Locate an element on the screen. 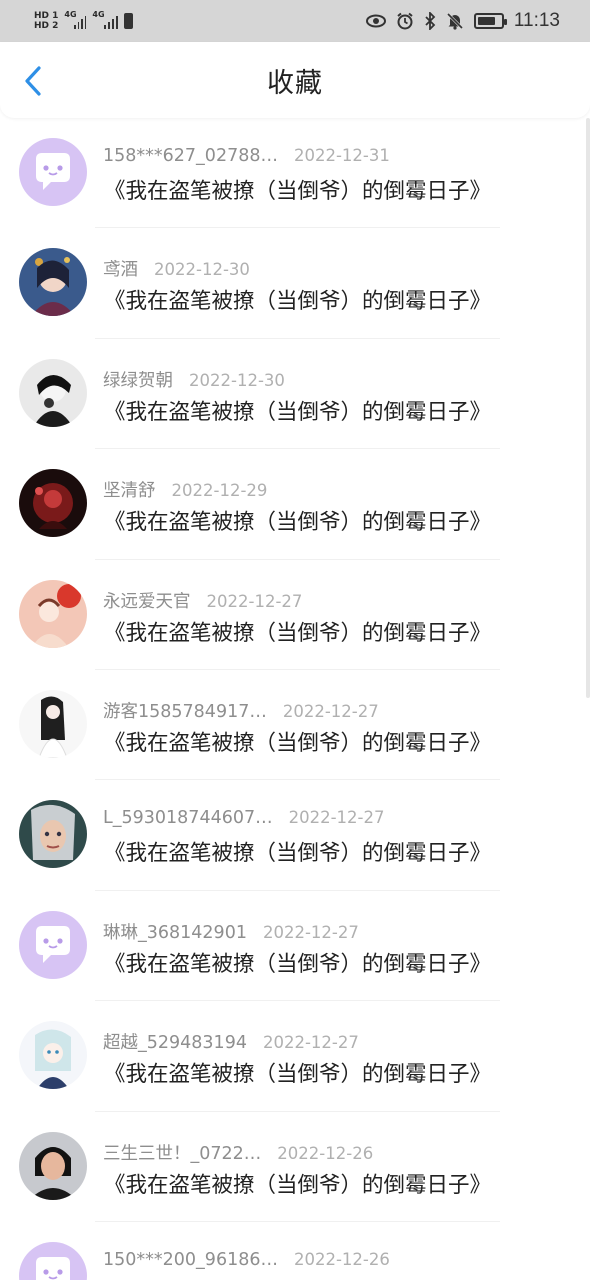 This screenshot has height=1280, width=590. notification-icon is located at coordinates (129, 21).